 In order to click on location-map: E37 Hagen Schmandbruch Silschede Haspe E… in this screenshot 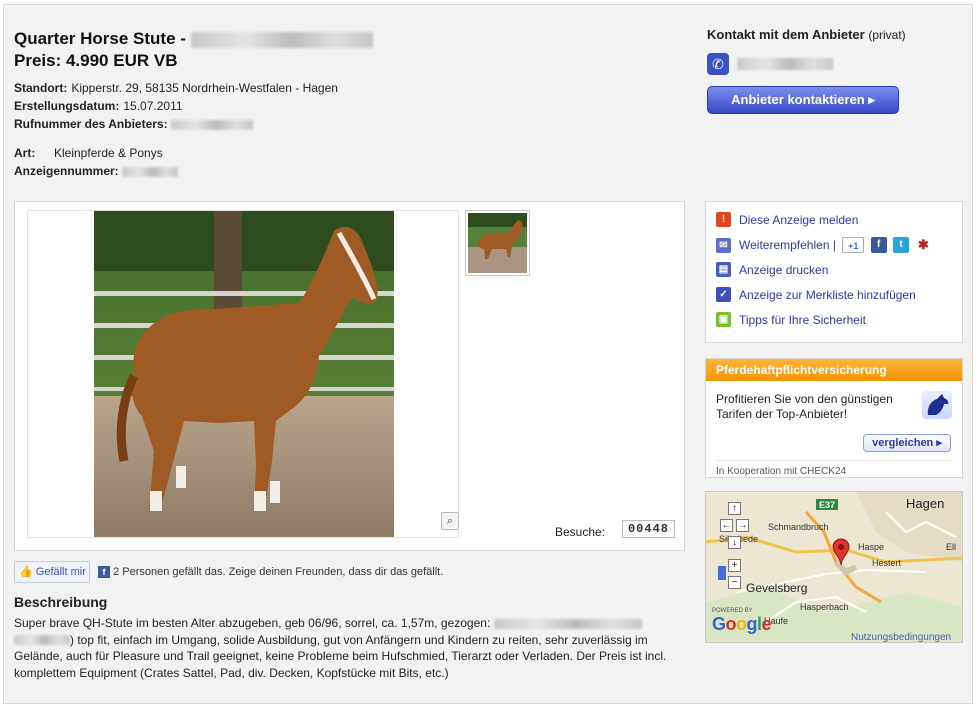, I will do `click(834, 567)`.